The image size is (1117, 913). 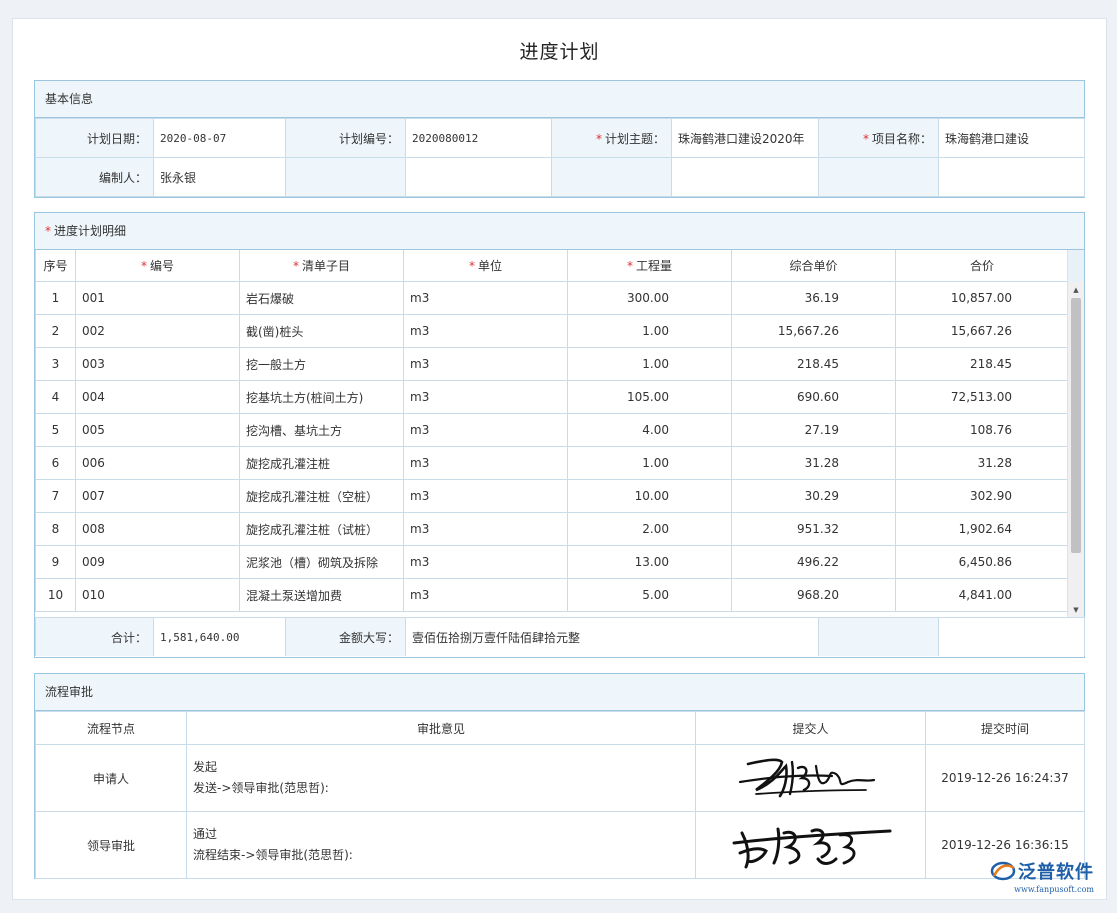 I want to click on editor-field: 张永银, so click(x=219, y=177).